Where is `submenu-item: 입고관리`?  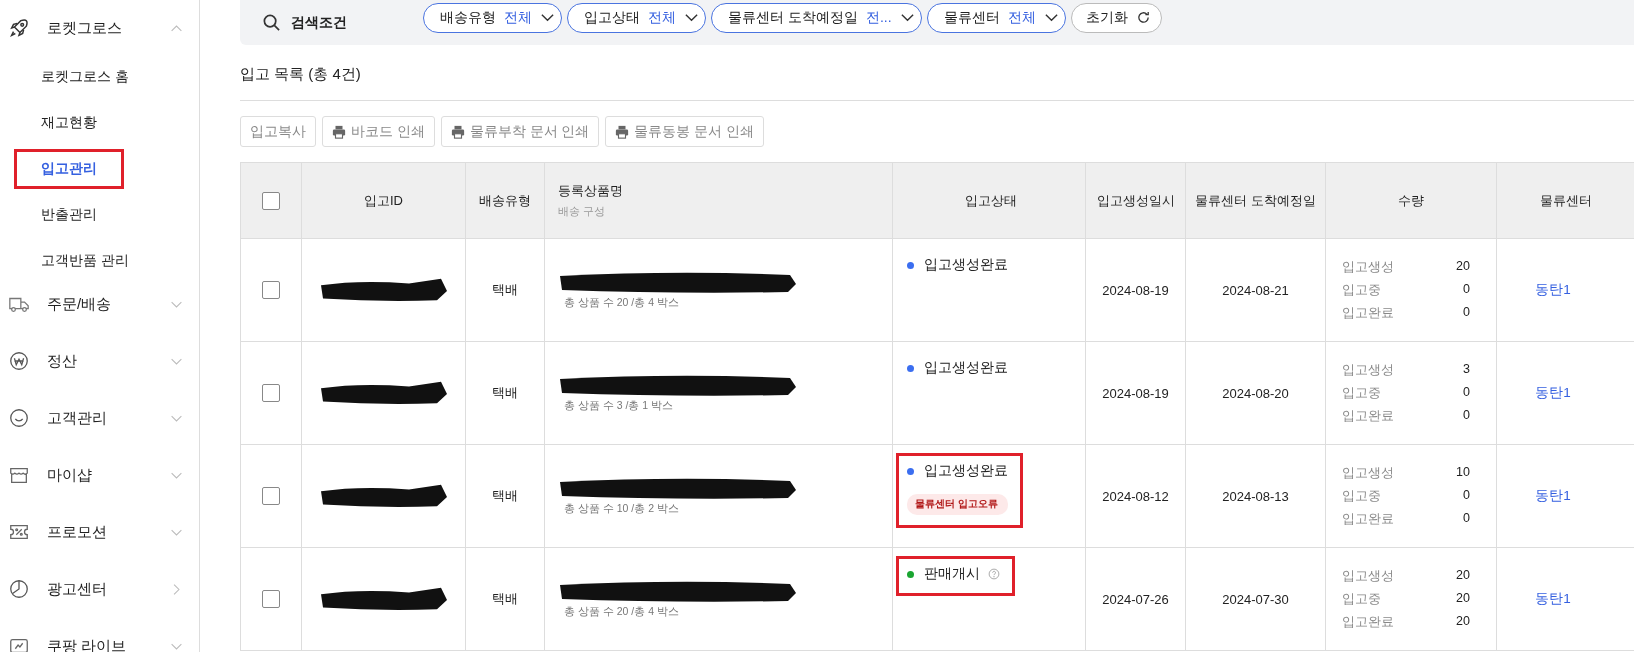 submenu-item: 입고관리 is located at coordinates (69, 169).